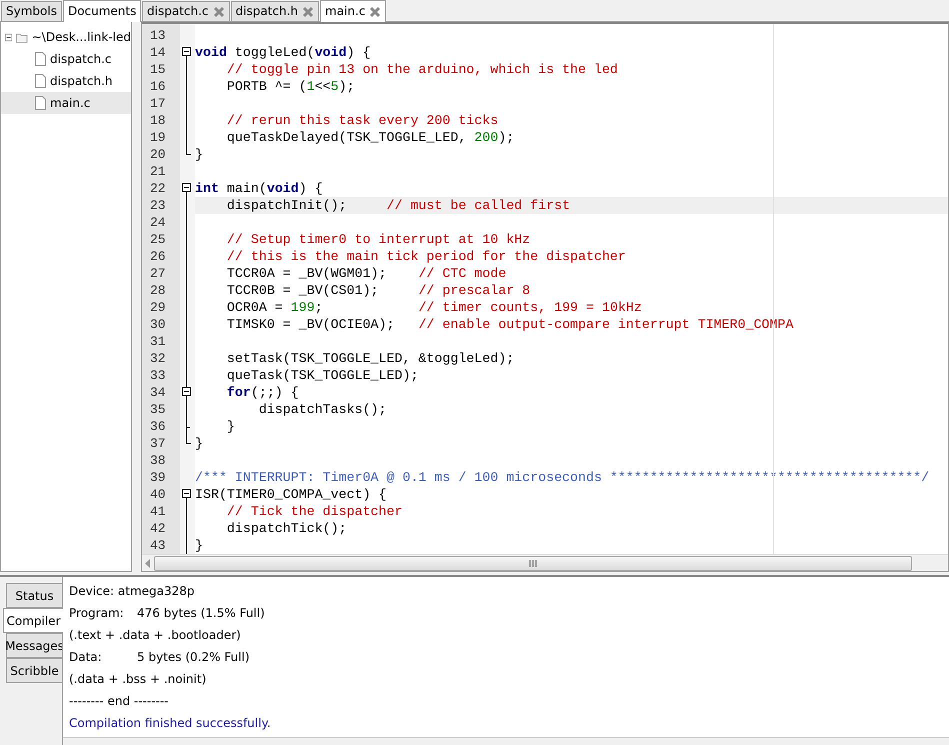  Describe the element at coordinates (158, 545) in the screenshot. I see `line-number: 43` at that location.